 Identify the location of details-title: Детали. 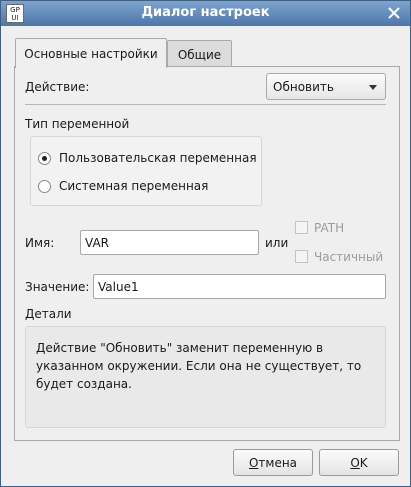
(48, 314).